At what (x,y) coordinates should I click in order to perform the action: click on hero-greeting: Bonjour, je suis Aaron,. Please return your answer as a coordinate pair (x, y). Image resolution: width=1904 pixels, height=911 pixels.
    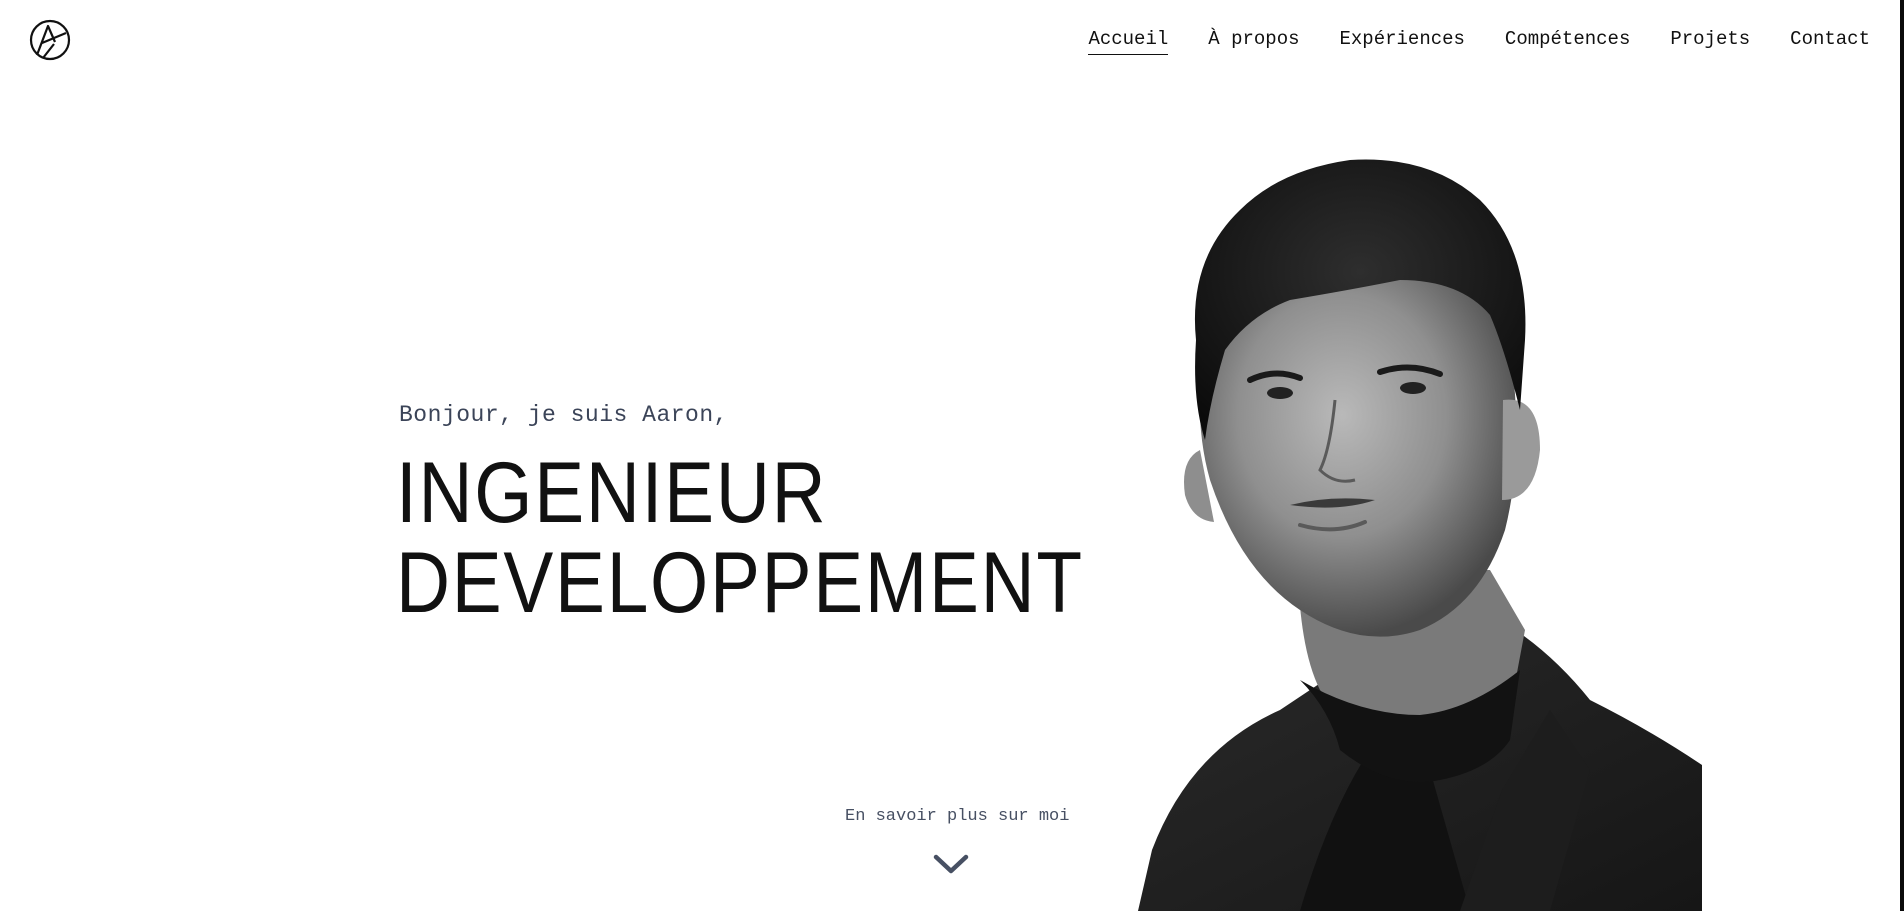
    Looking at the image, I should click on (563, 415).